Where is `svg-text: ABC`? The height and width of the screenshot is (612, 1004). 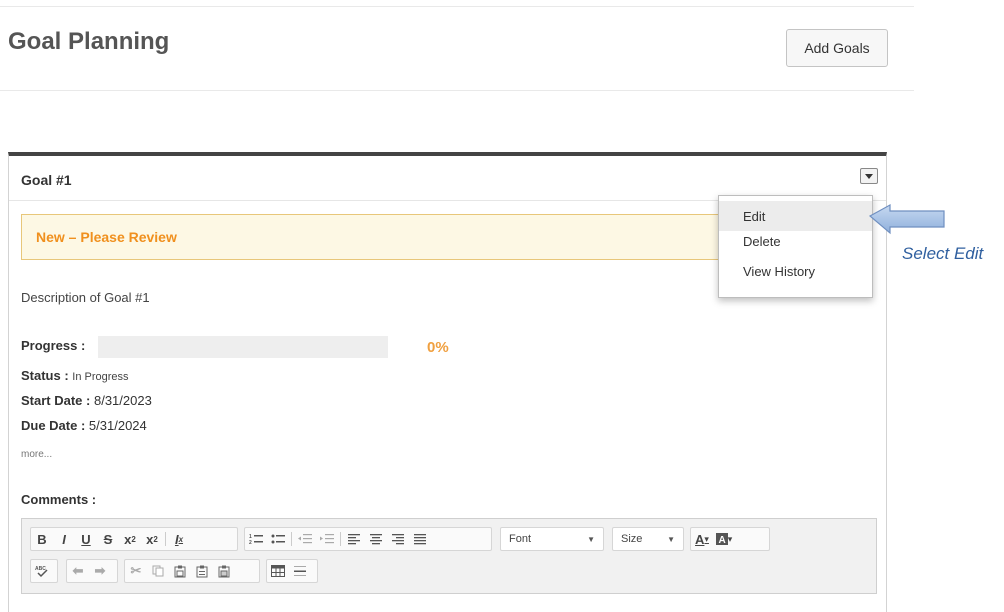
svg-text: ABC is located at coordinates (40, 569).